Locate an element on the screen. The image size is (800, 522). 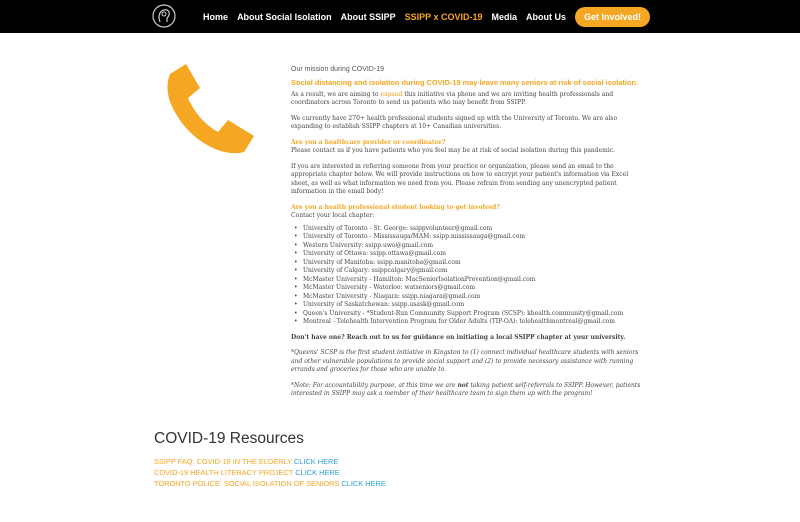
resource-label: SSIPP FAQ: COVID-19 IN THE ELDERLY is located at coordinates (223, 461).